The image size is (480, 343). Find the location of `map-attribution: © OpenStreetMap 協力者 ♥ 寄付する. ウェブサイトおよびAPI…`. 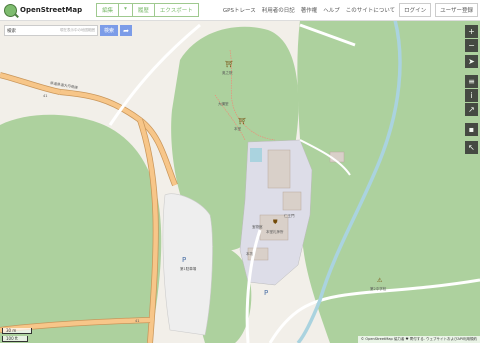

map-attribution: © OpenStreetMap 協力者 ♥ 寄付する. ウェブサイトおよびAPI… is located at coordinates (418, 339).